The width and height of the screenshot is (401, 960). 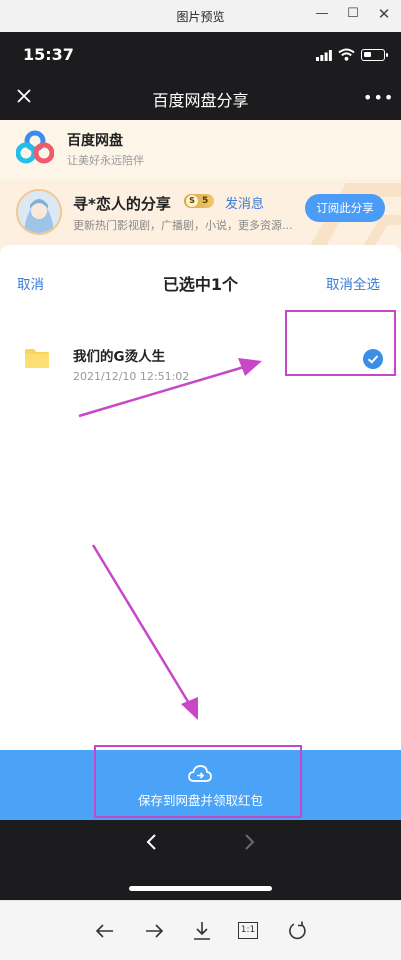 I want to click on arrow-right-icon, so click(x=154, y=931).